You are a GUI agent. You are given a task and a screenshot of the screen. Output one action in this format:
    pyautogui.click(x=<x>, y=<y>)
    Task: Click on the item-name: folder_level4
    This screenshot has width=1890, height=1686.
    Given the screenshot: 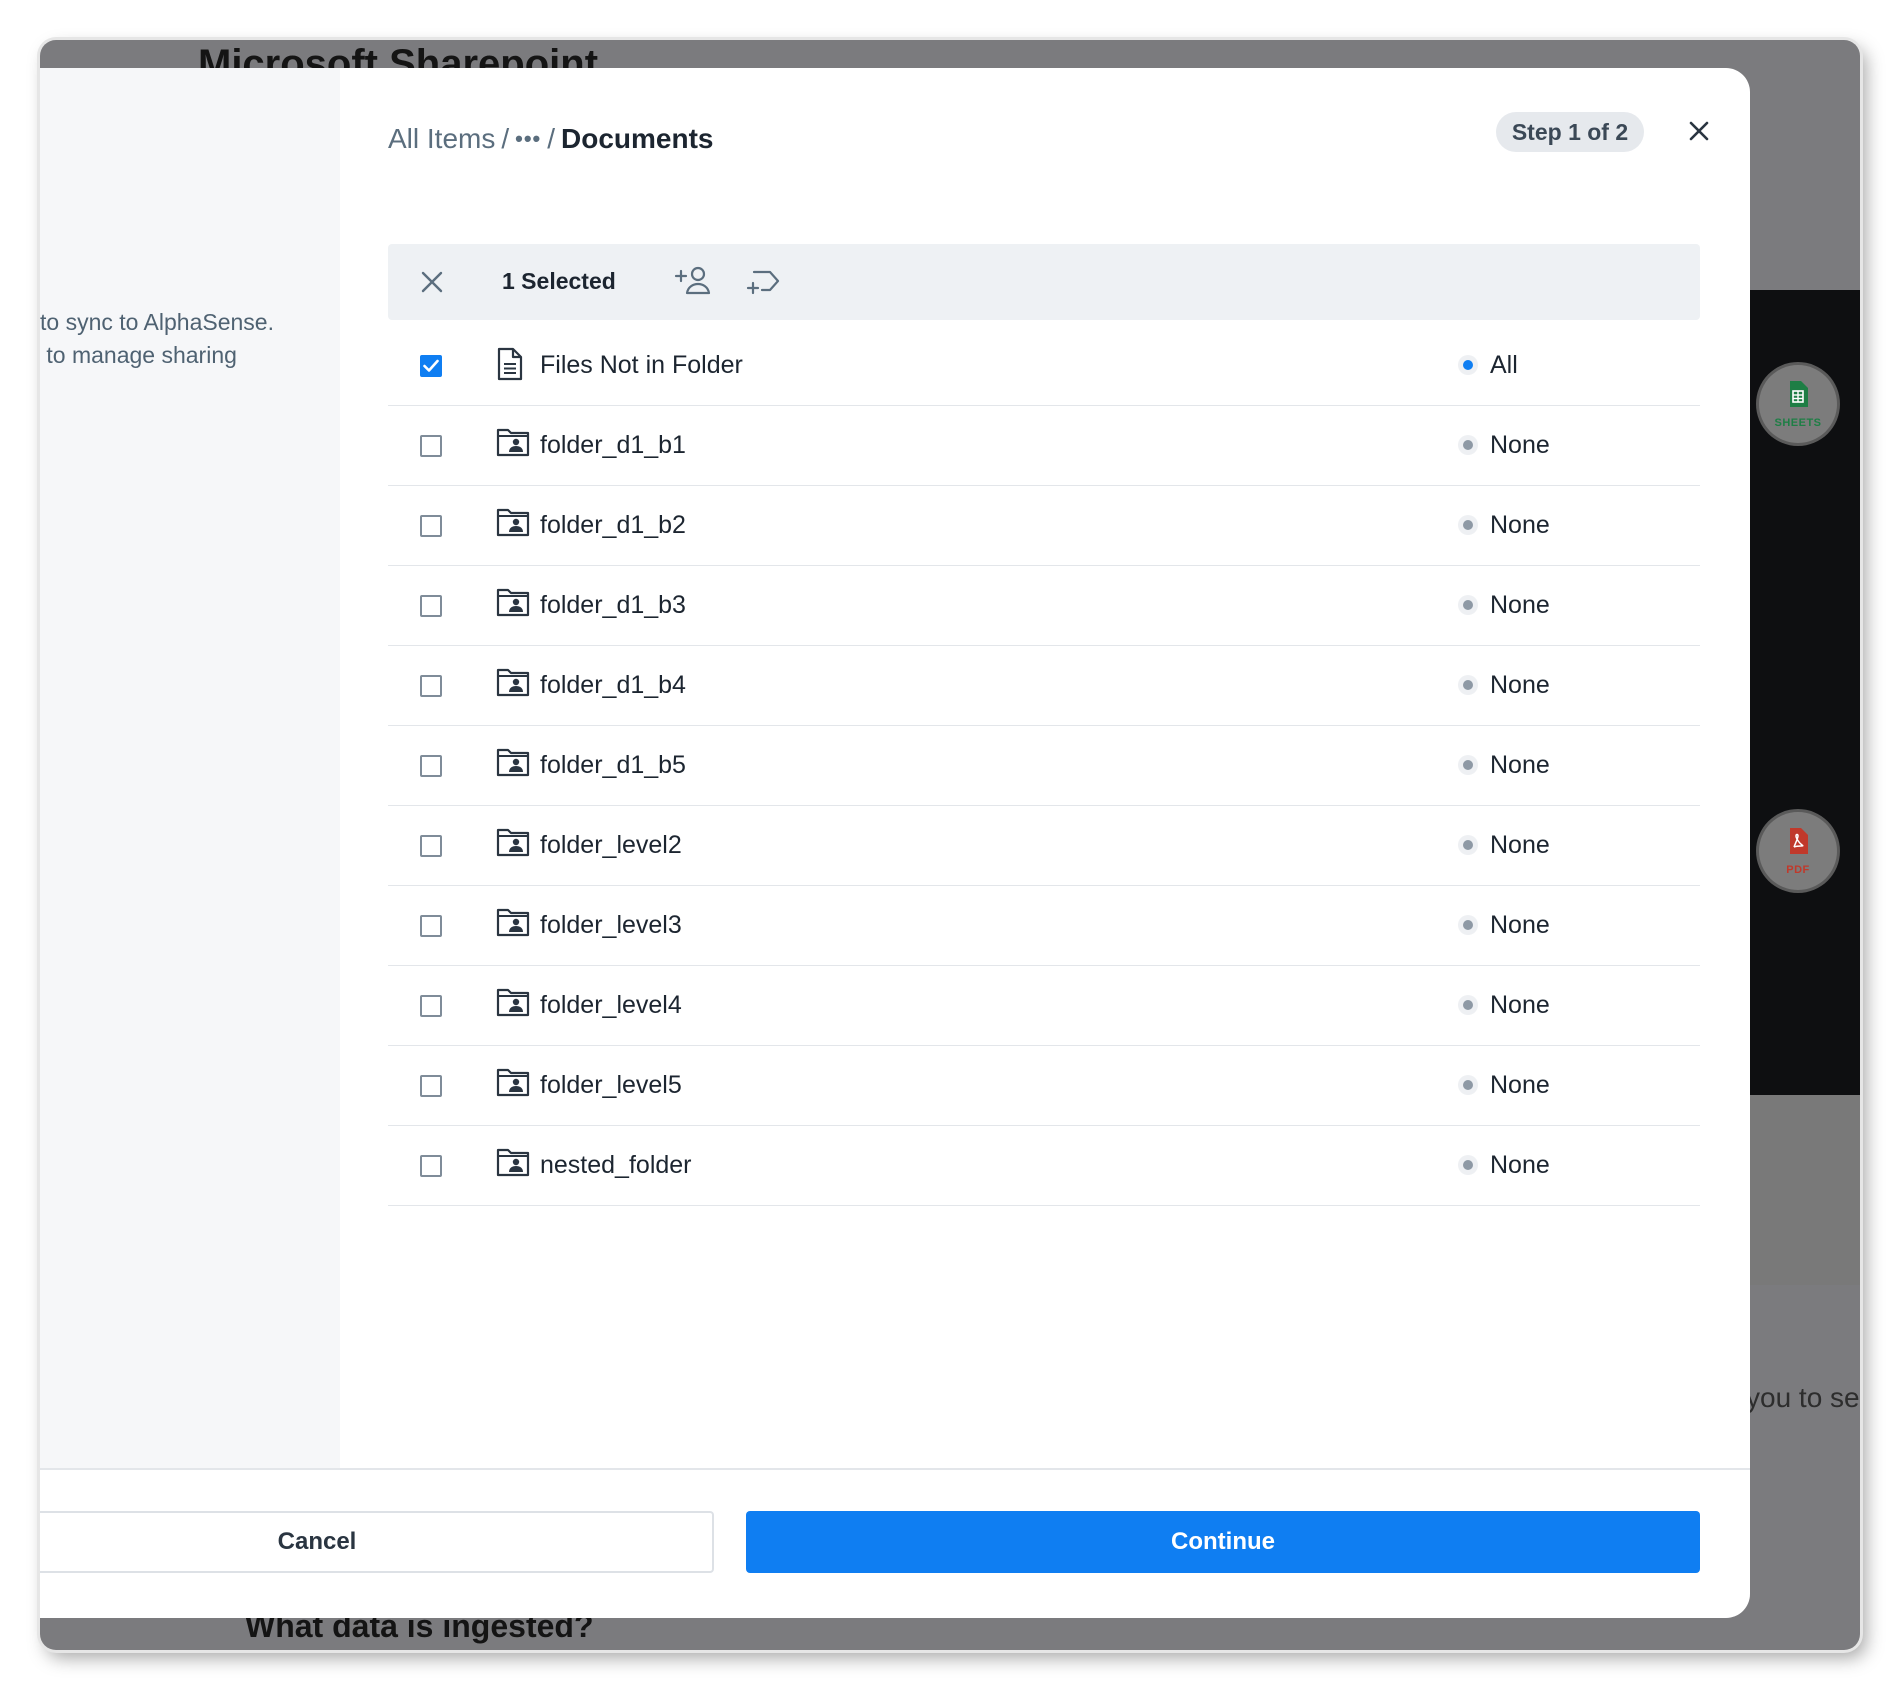 What is the action you would take?
    pyautogui.click(x=611, y=1005)
    